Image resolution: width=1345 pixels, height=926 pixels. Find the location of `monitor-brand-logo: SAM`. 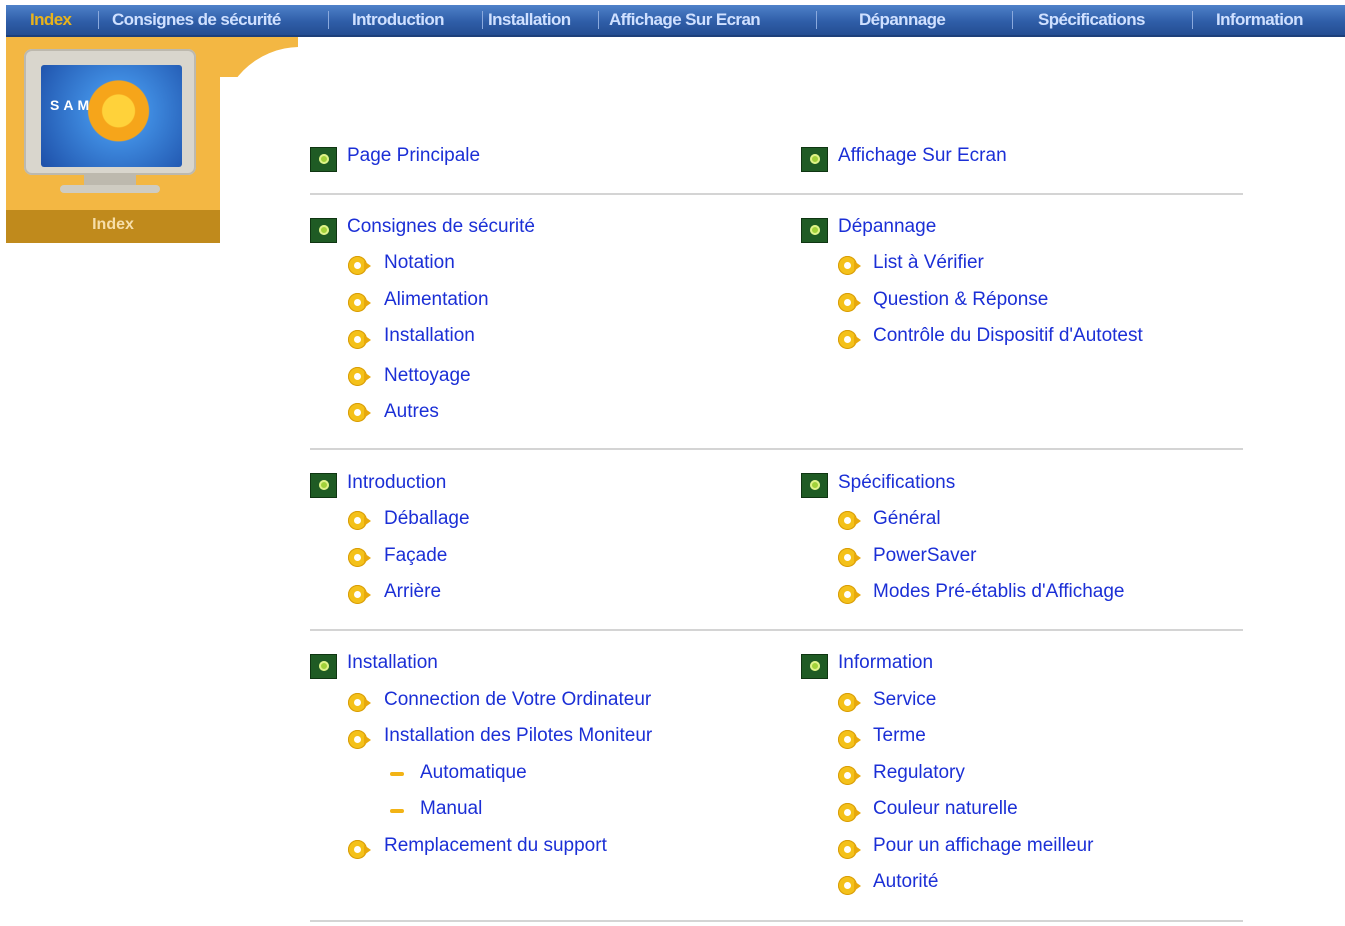

monitor-brand-logo: SAM is located at coordinates (72, 105).